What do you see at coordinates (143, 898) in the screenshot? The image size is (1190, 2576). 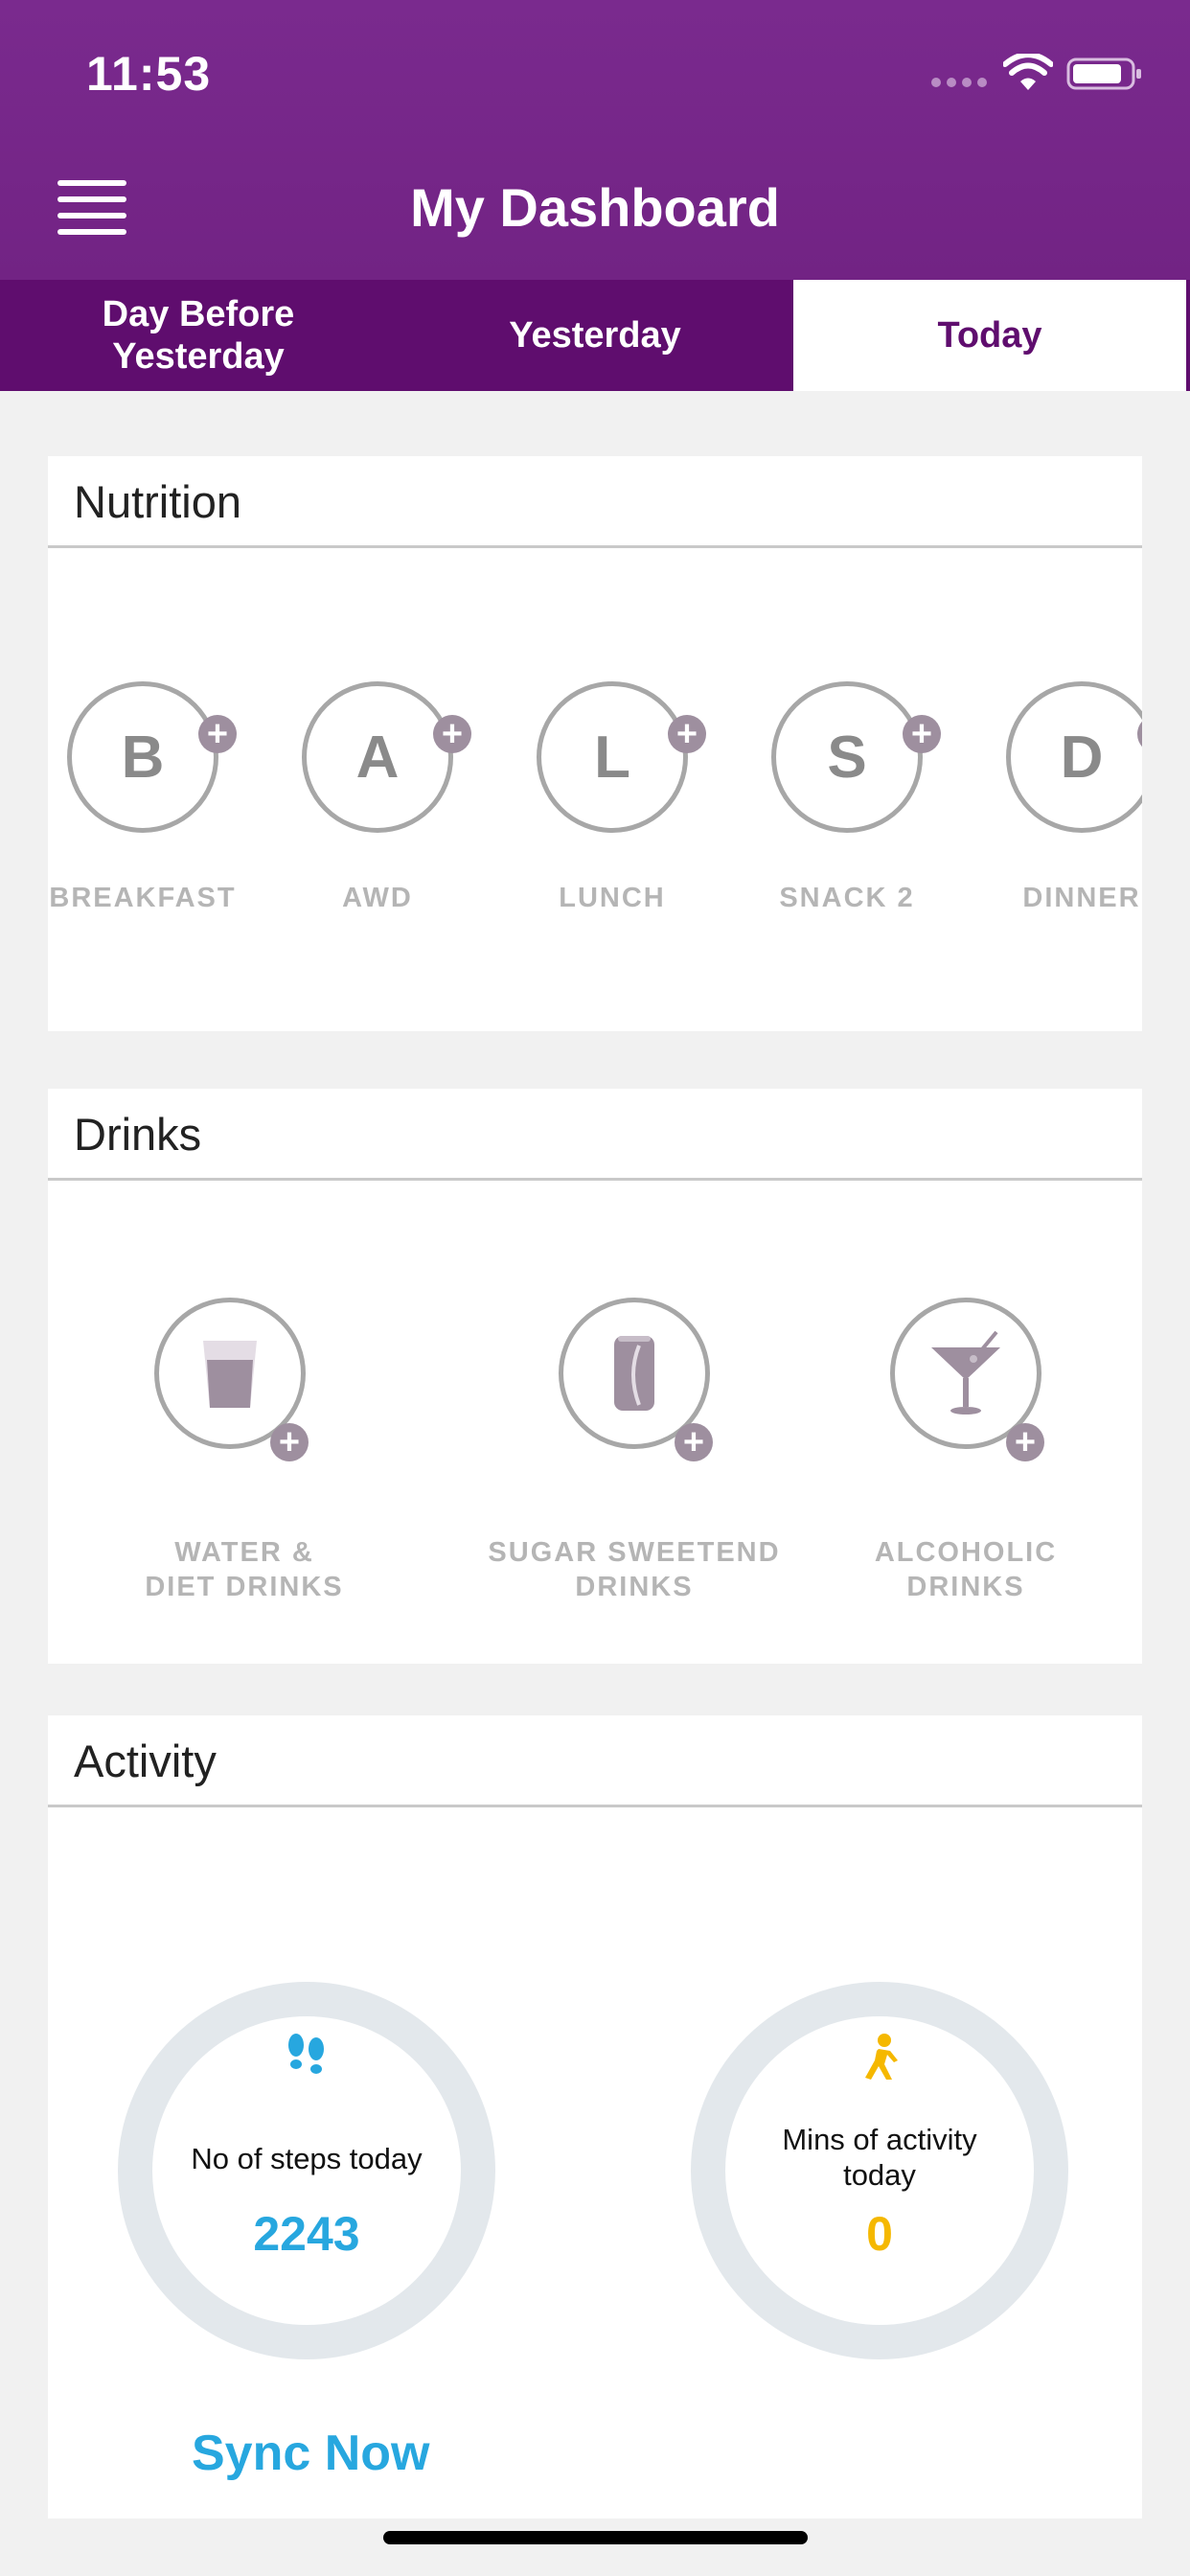 I see `meal-label: BREAKFAST` at bounding box center [143, 898].